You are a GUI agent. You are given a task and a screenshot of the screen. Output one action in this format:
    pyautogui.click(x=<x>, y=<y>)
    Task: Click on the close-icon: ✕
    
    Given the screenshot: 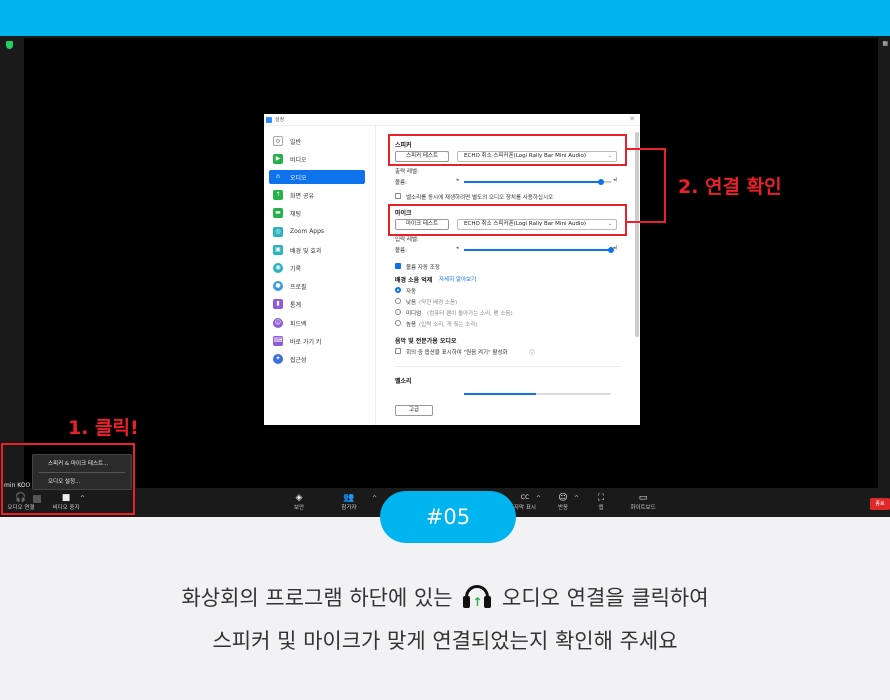 What is the action you would take?
    pyautogui.click(x=632, y=119)
    